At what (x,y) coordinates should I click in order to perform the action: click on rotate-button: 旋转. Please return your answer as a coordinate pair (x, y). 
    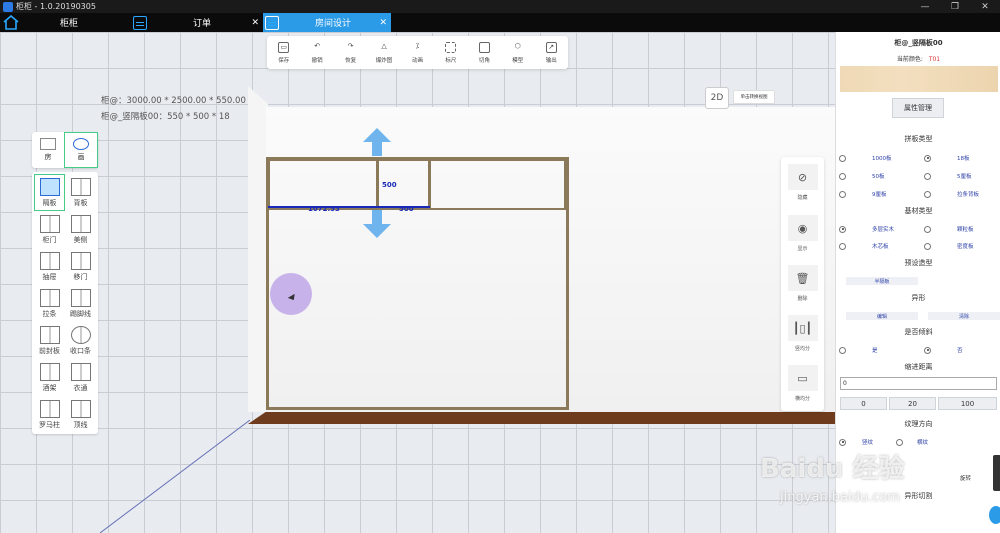
    Looking at the image, I should click on (965, 478).